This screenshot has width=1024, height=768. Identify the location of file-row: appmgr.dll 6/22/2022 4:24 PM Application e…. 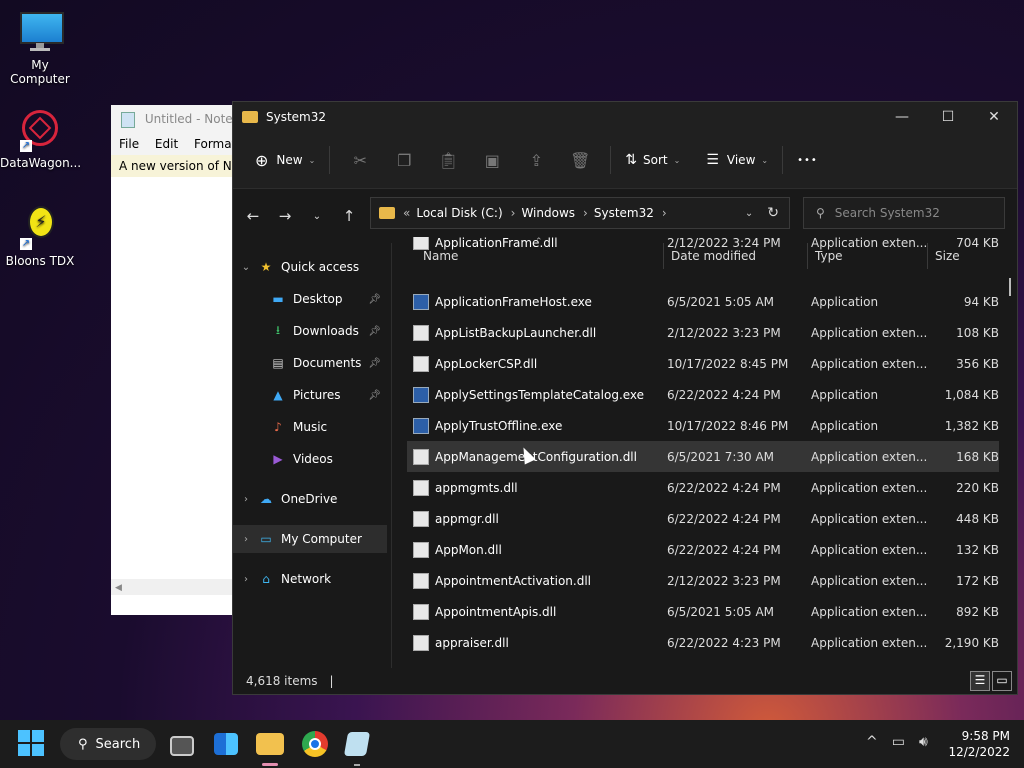
(703, 518).